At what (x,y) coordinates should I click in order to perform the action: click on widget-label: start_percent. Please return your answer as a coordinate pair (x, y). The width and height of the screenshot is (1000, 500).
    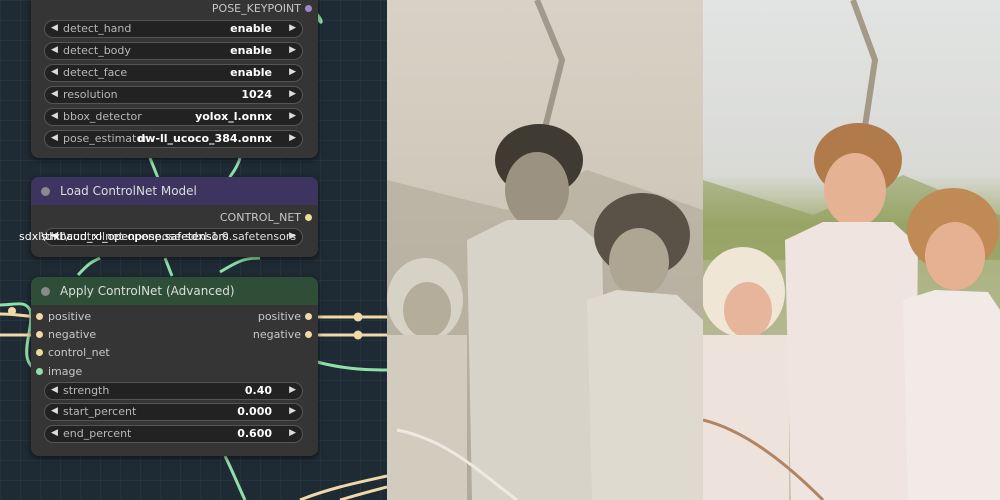
    Looking at the image, I should click on (100, 411).